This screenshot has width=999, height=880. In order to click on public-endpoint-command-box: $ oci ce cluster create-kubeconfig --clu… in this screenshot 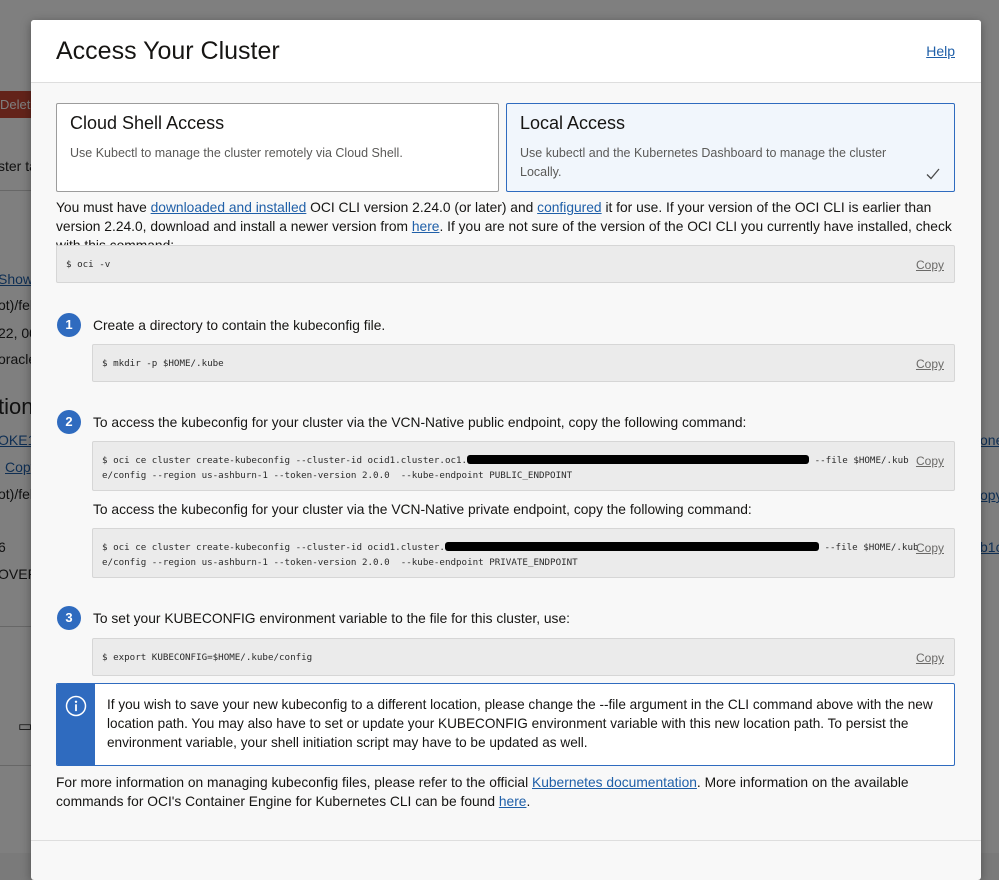, I will do `click(523, 466)`.